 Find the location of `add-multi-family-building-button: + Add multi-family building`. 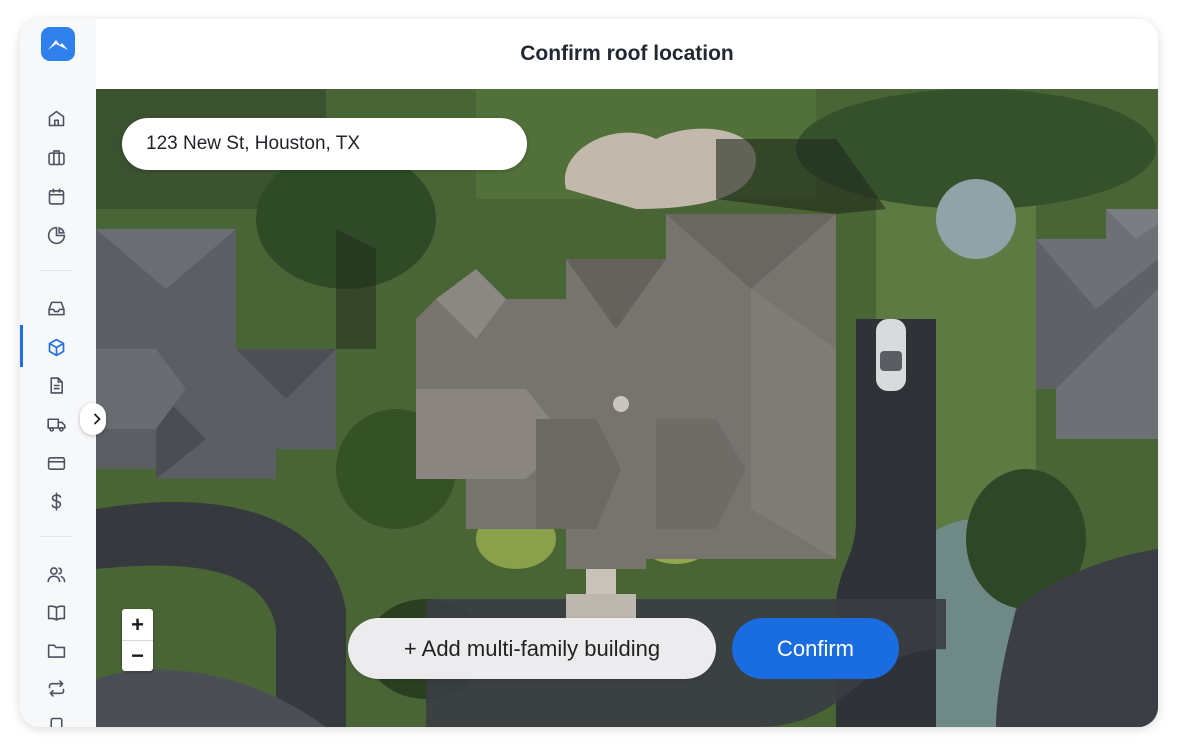

add-multi-family-building-button: + Add multi-family building is located at coordinates (532, 648).